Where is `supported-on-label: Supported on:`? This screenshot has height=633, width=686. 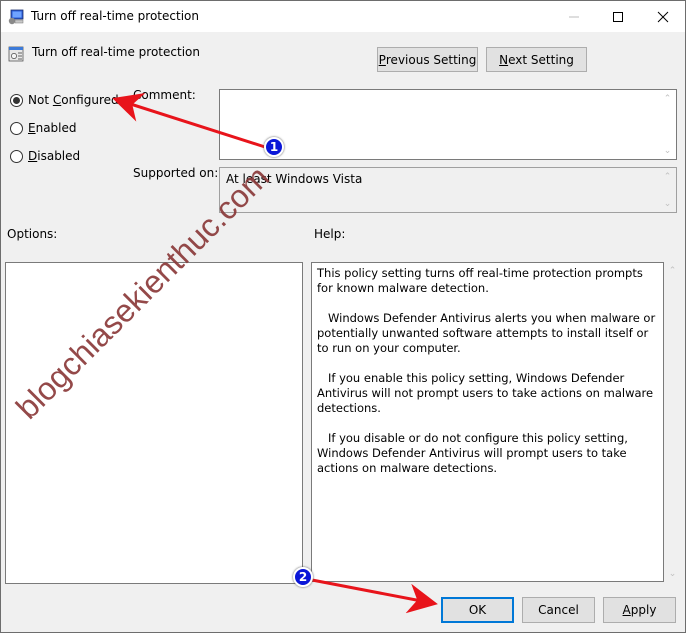 supported-on-label: Supported on: is located at coordinates (176, 173).